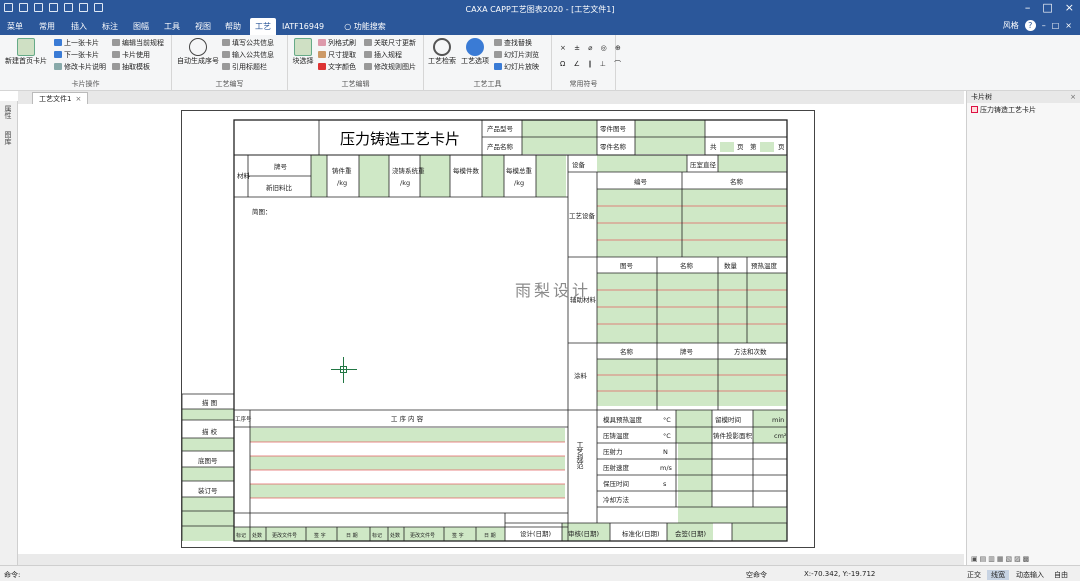  I want to click on sys-weight-label: 浇铸系统重, so click(408, 170).